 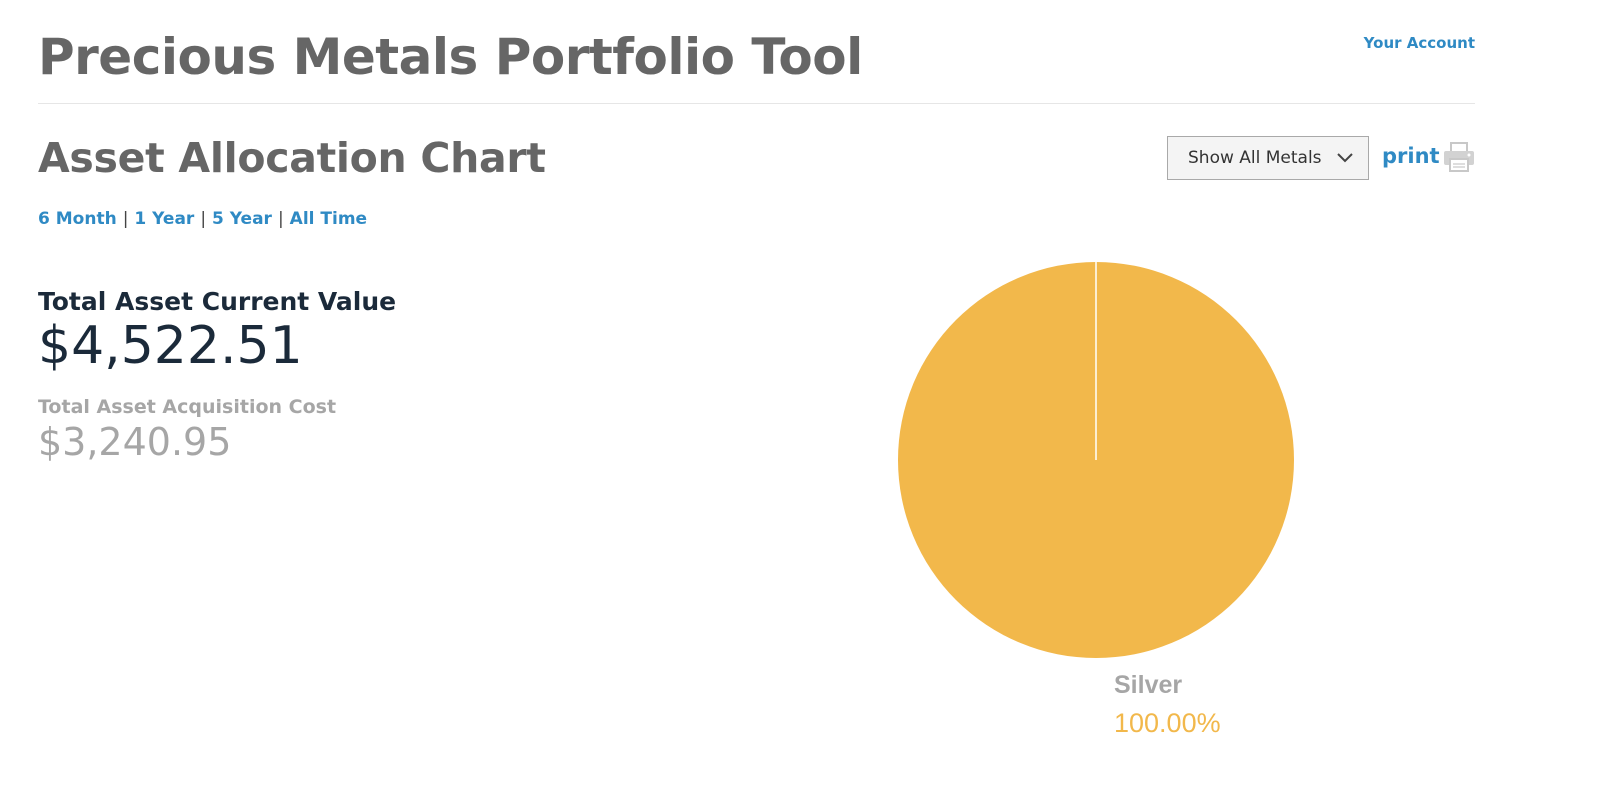 What do you see at coordinates (1148, 685) in the screenshot?
I see `pie-label-name: Silver` at bounding box center [1148, 685].